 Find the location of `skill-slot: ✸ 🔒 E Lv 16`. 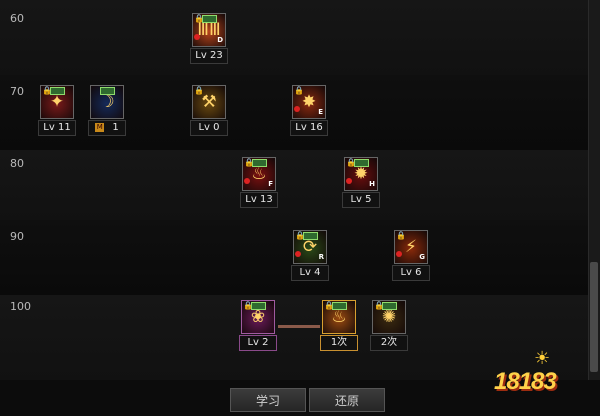

skill-slot: ✸ 🔒 E Lv 16 is located at coordinates (309, 110).